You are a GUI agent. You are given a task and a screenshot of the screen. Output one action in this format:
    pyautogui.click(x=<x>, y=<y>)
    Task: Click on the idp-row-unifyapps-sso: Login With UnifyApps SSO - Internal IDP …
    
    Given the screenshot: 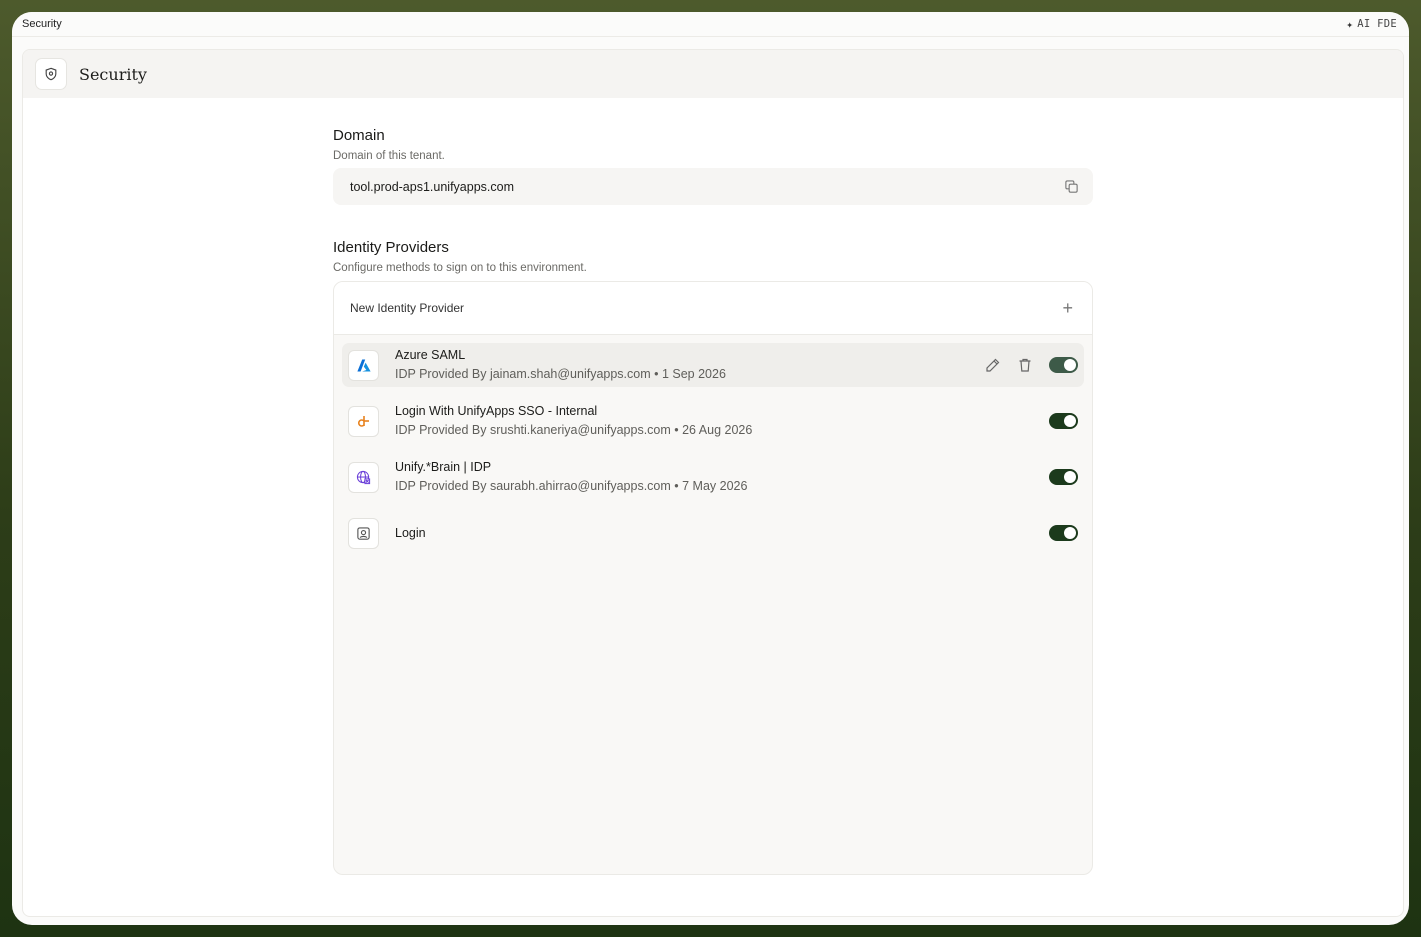 What is the action you would take?
    pyautogui.click(x=713, y=421)
    